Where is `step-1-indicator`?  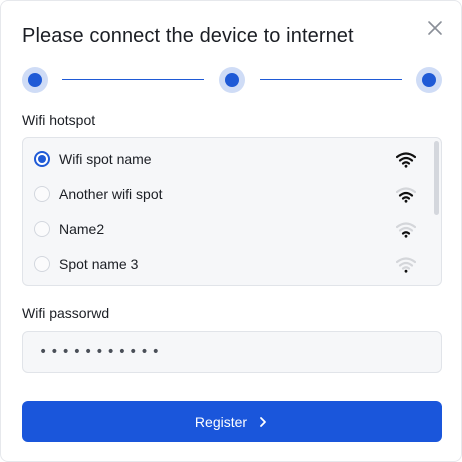
step-1-indicator is located at coordinates (35, 80).